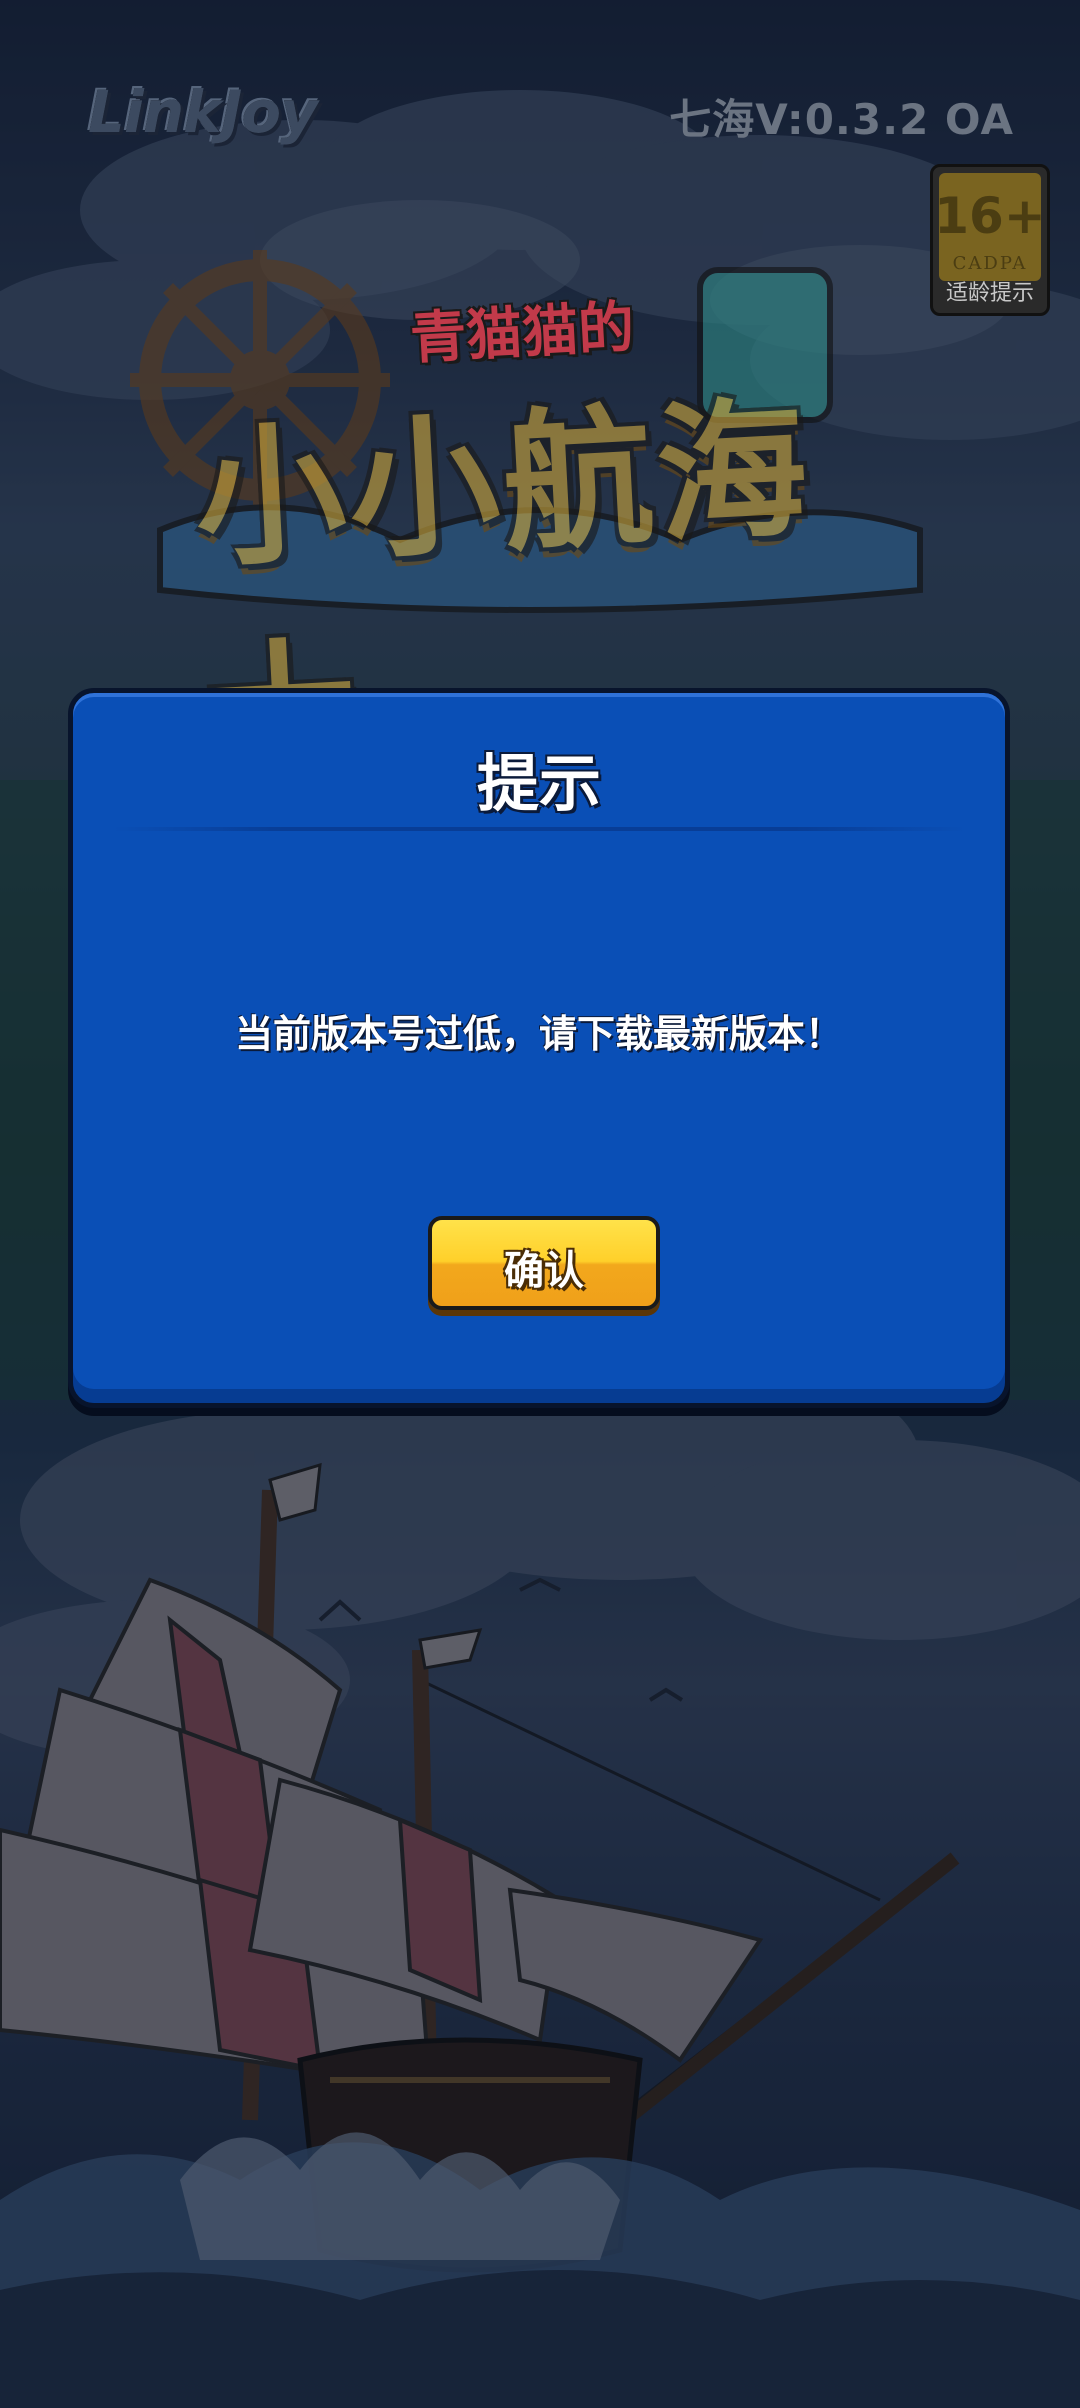  I want to click on age-rating-label: 适龄提示, so click(989, 293).